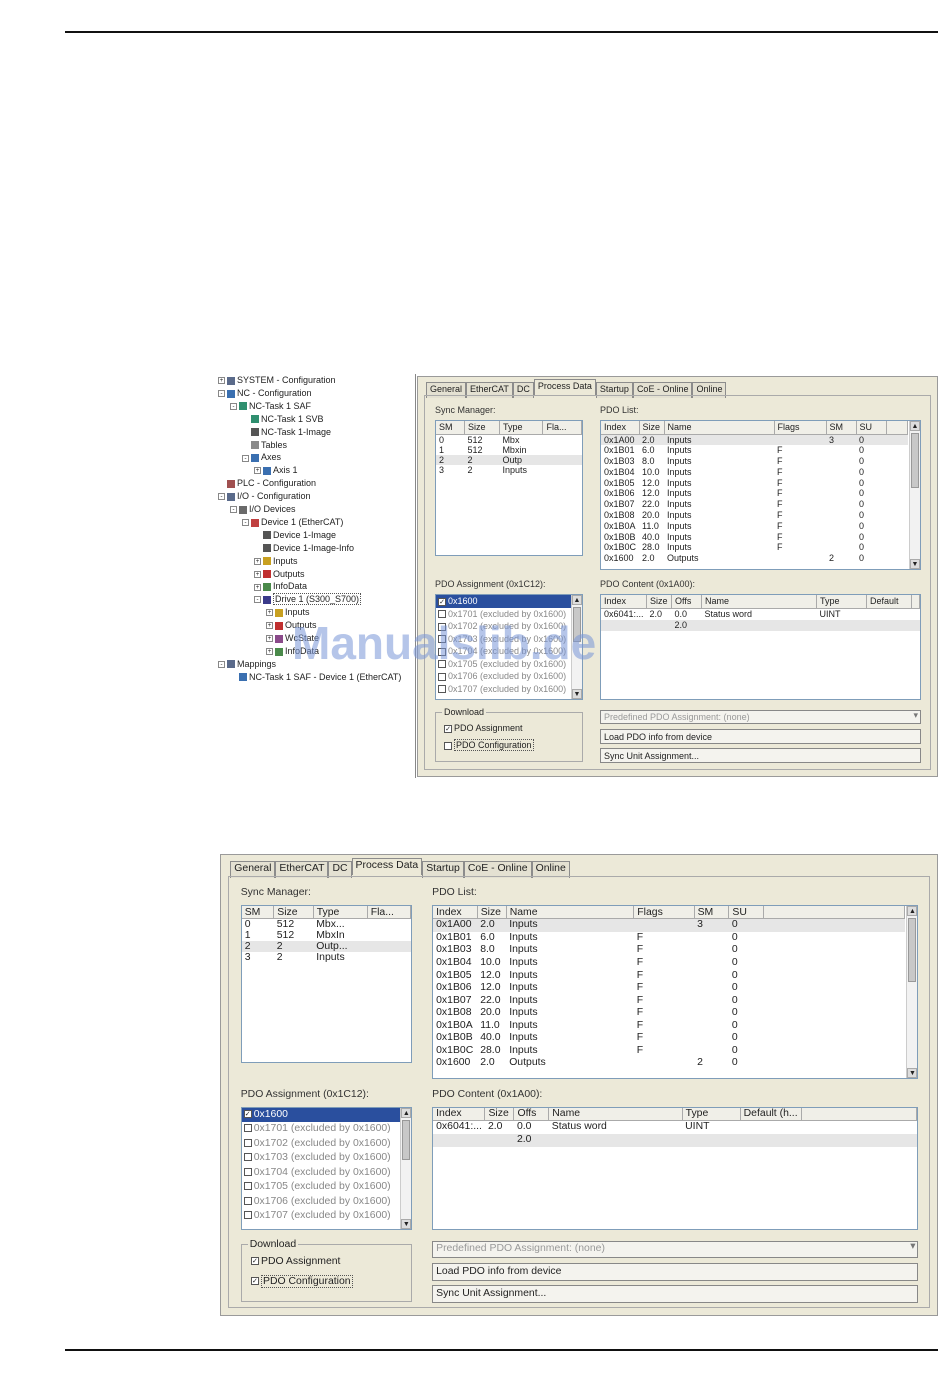 This screenshot has width=950, height=1397. I want to click on sync-manager-row: 1 512 MbxIn, so click(326, 935).